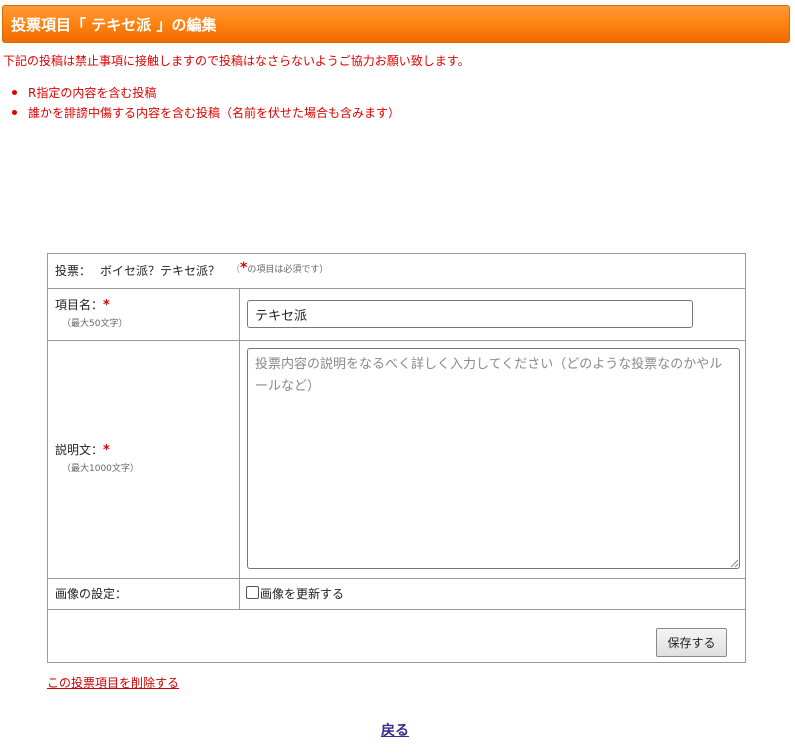 This screenshot has height=753, width=795. Describe the element at coordinates (205, 95) in the screenshot. I see `rule-item: R指定の内容を含む投稿` at that location.